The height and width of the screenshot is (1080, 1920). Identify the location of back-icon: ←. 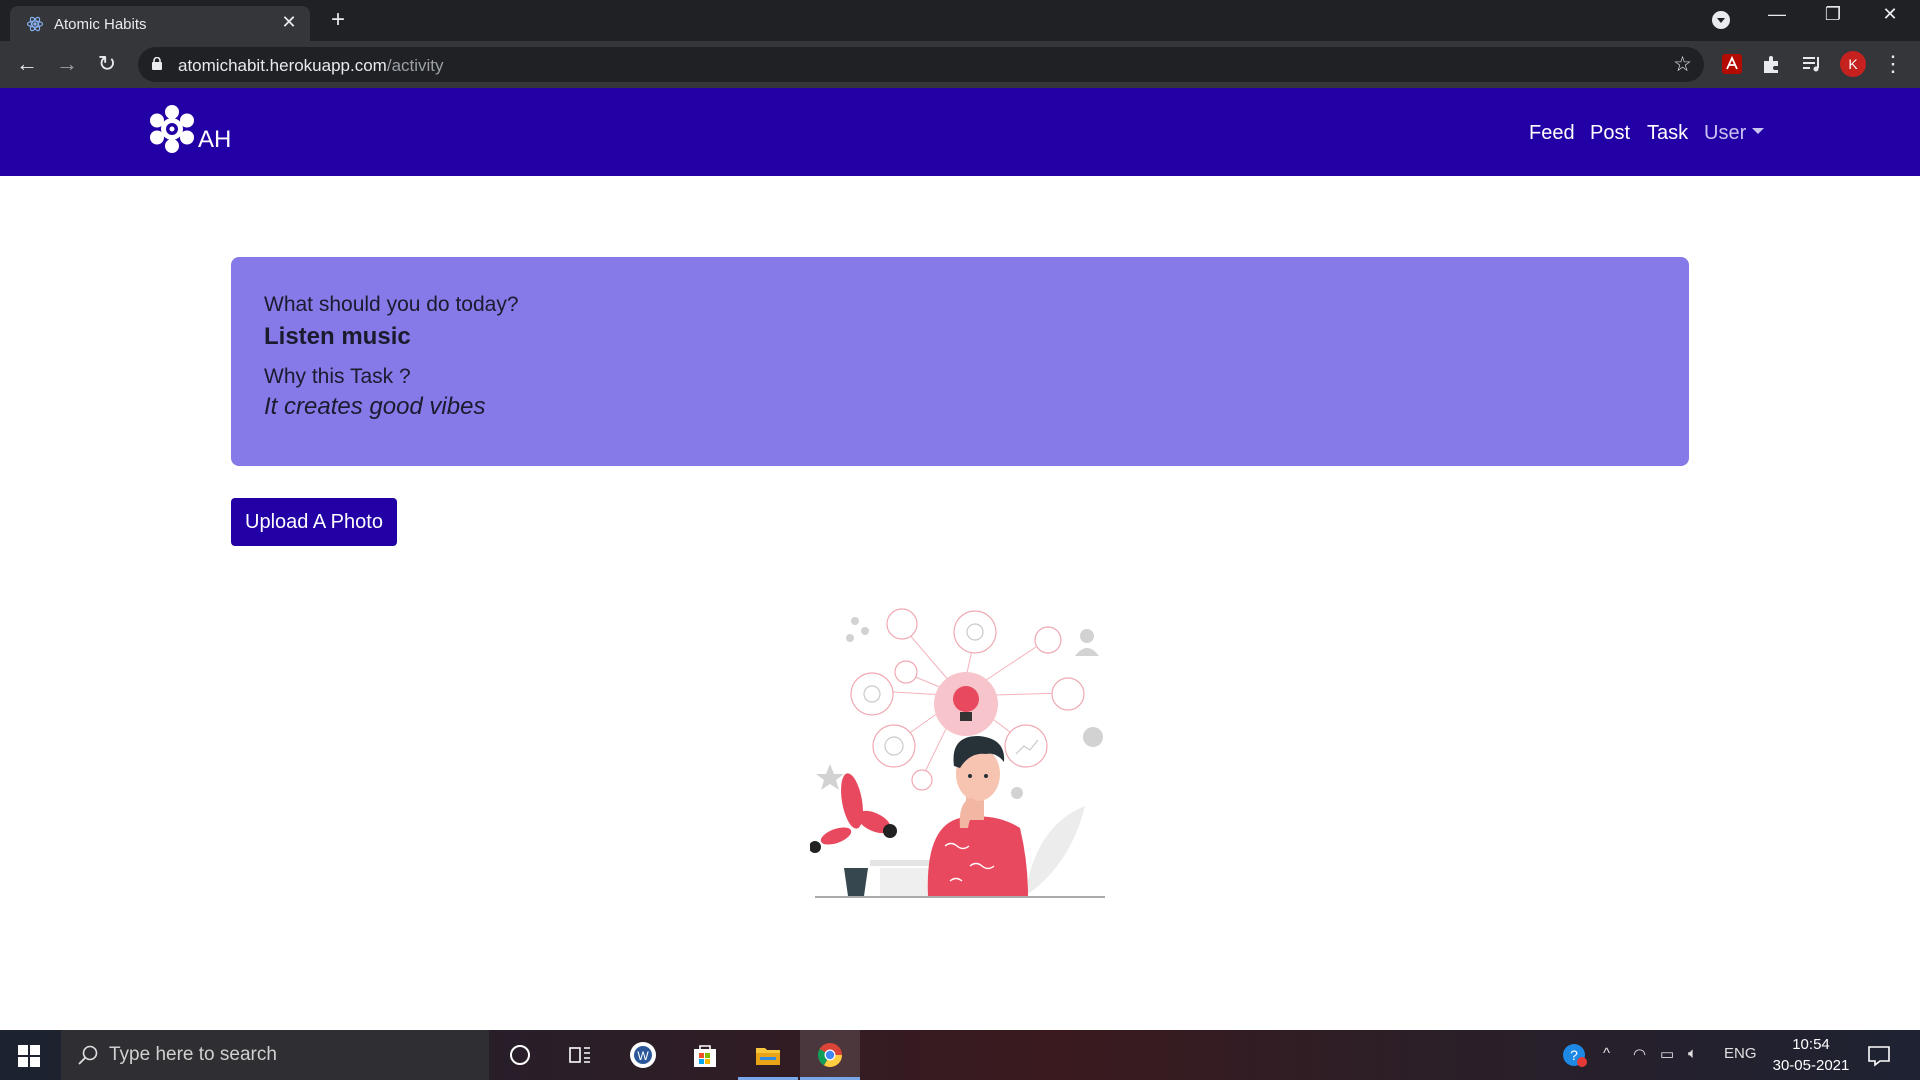
(27, 64).